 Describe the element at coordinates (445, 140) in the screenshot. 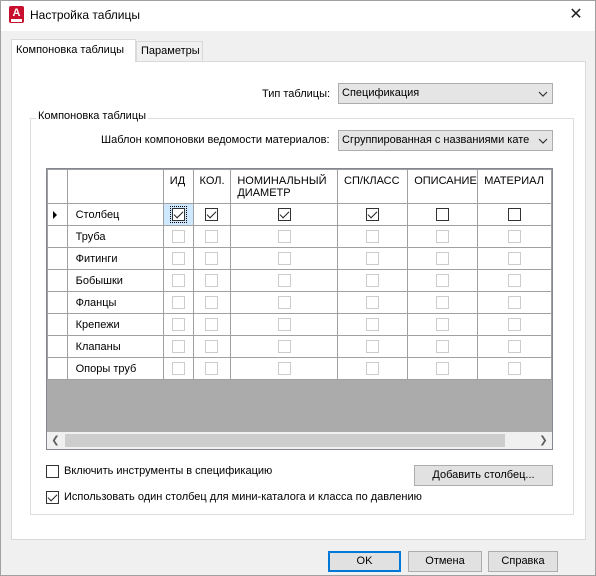

I see `template-dropdown: Сгруппированная с названиями кате` at that location.